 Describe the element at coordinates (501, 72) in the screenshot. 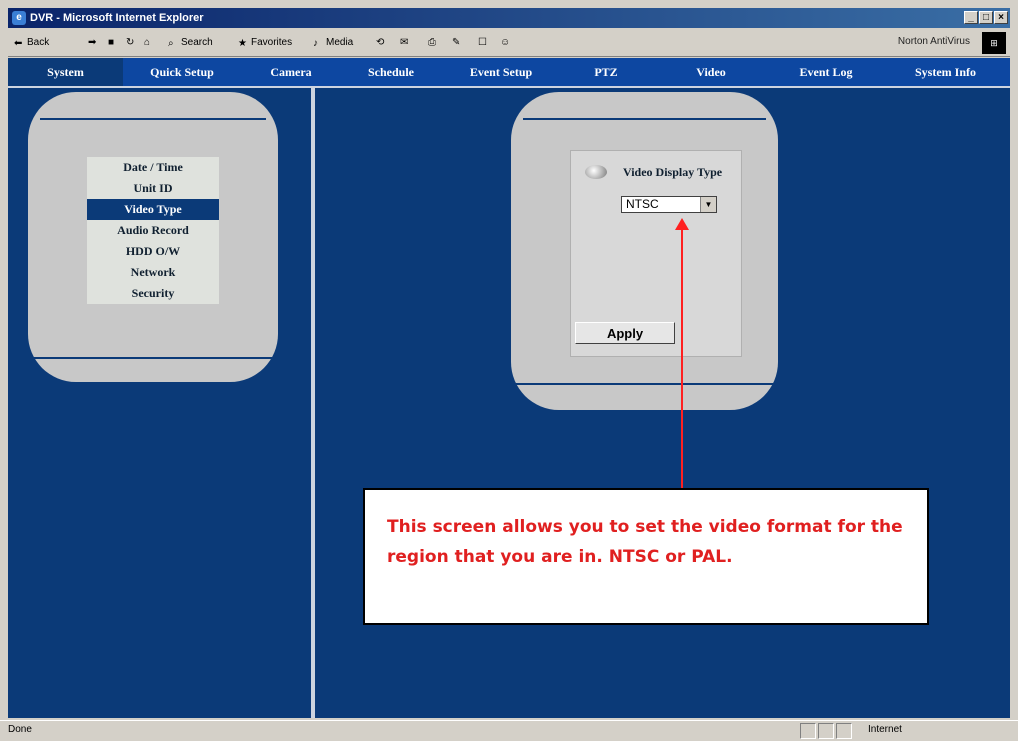

I see `tab-event-setup: Event Setup` at that location.